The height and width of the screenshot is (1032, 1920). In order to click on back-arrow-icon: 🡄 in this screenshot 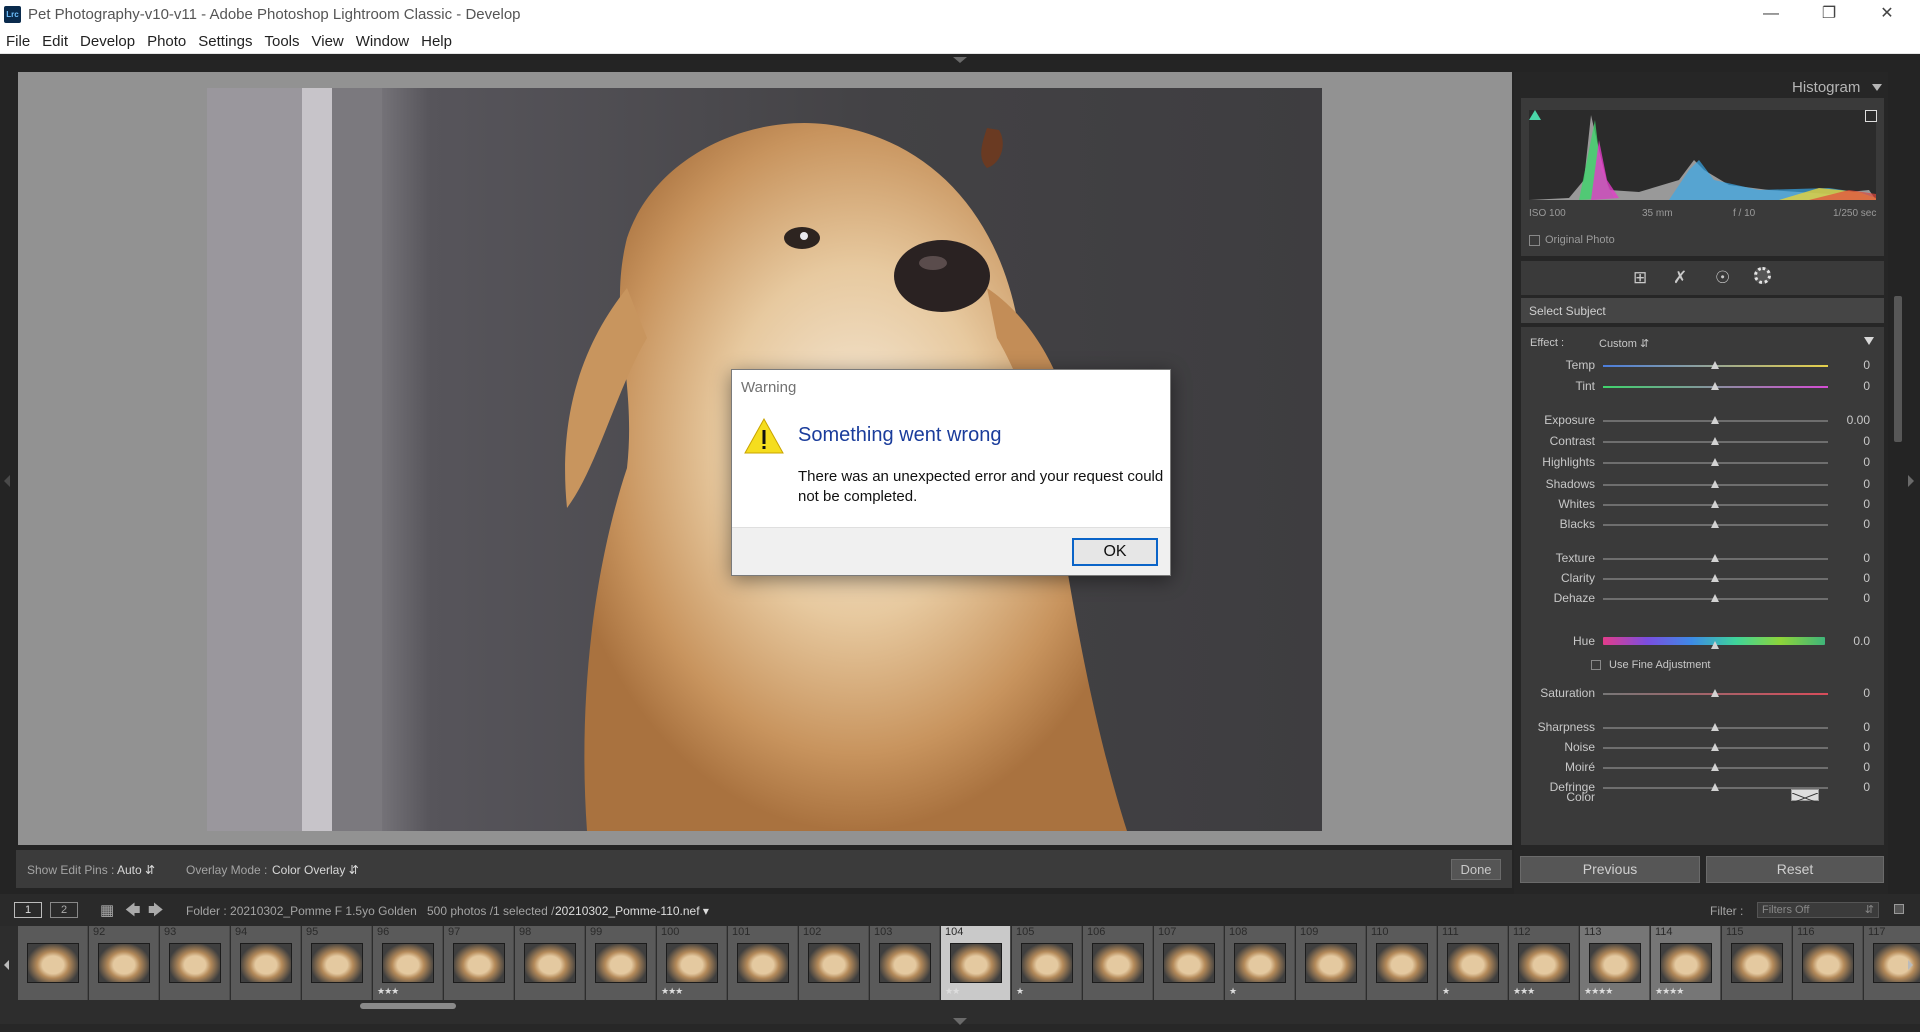, I will do `click(133, 912)`.